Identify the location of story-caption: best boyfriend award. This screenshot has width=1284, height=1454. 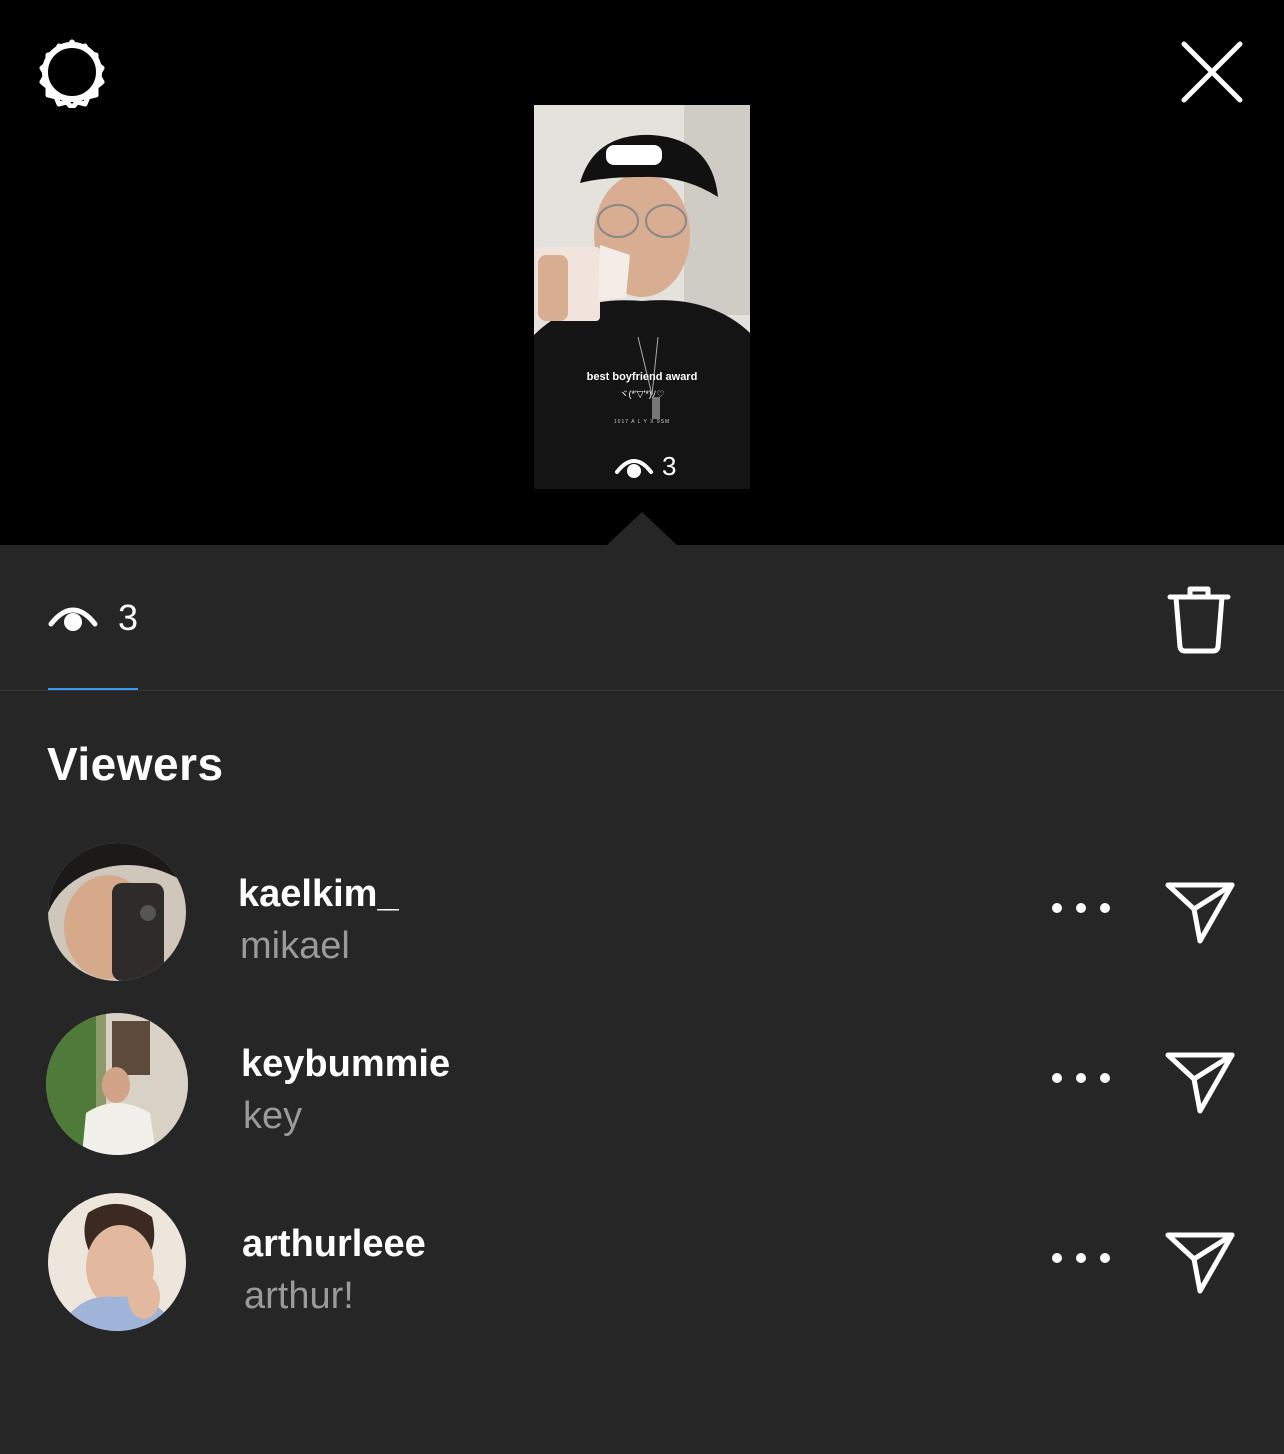
(642, 377).